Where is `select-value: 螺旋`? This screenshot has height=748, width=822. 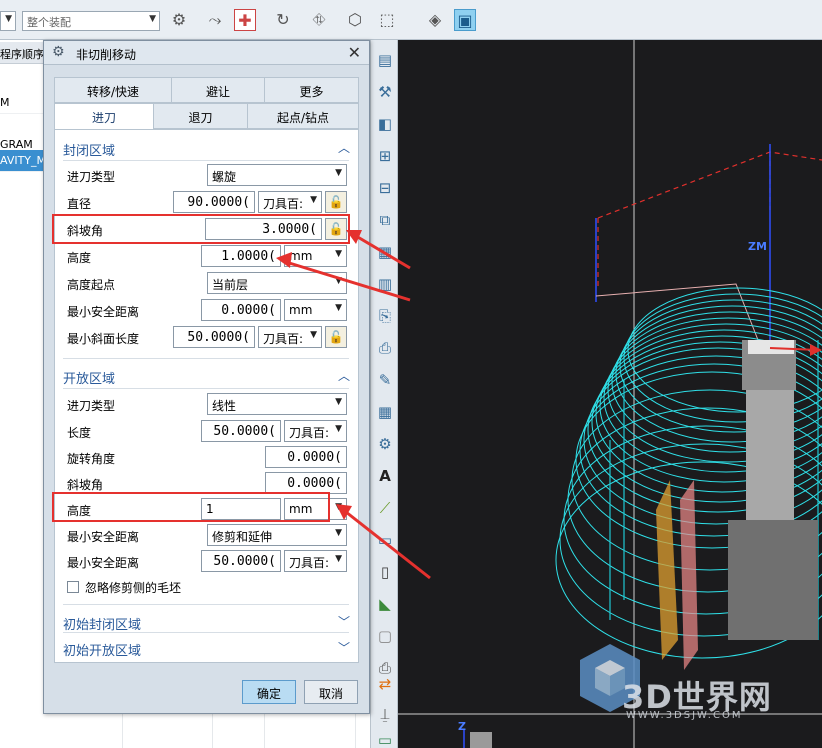 select-value: 螺旋 is located at coordinates (224, 177).